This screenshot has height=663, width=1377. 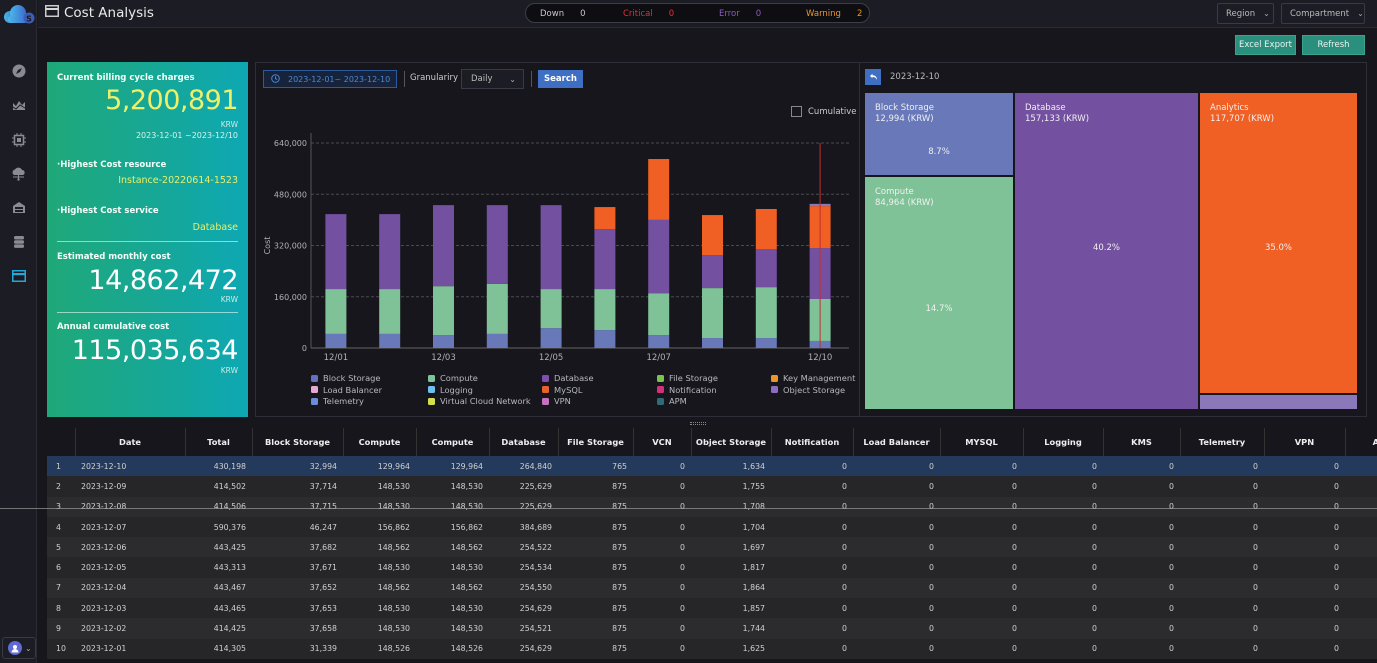 I want to click on legend-item: Key Management, so click(x=813, y=378).